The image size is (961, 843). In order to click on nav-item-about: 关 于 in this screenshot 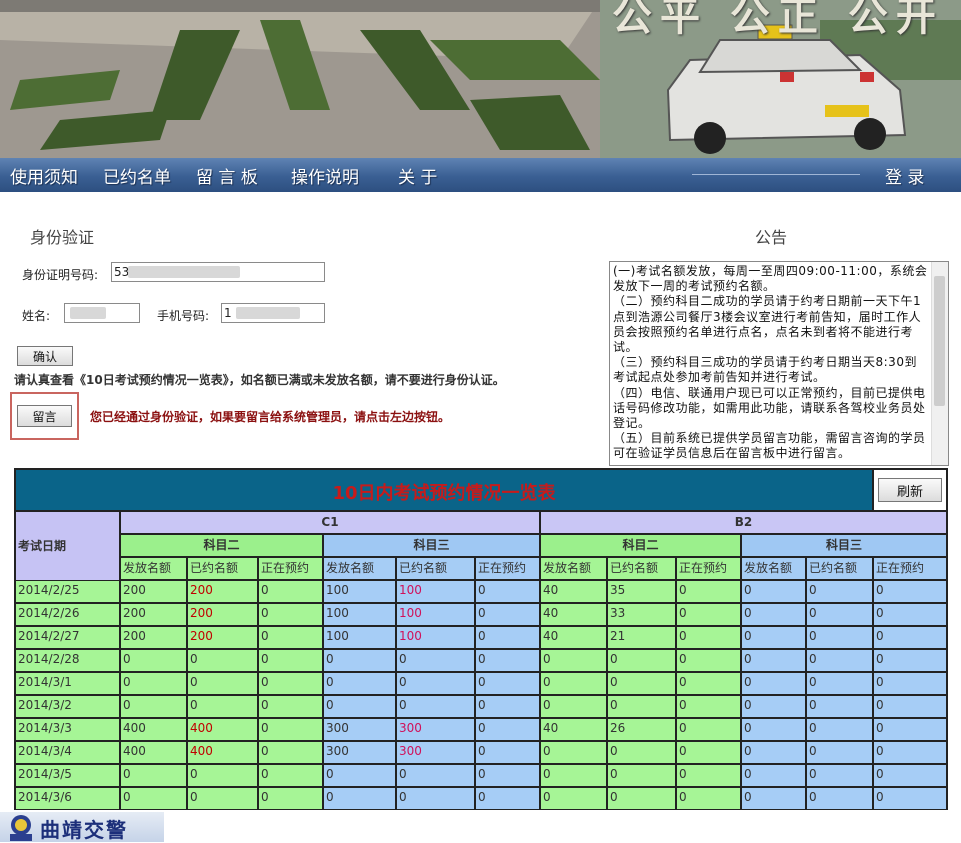, I will do `click(417, 175)`.